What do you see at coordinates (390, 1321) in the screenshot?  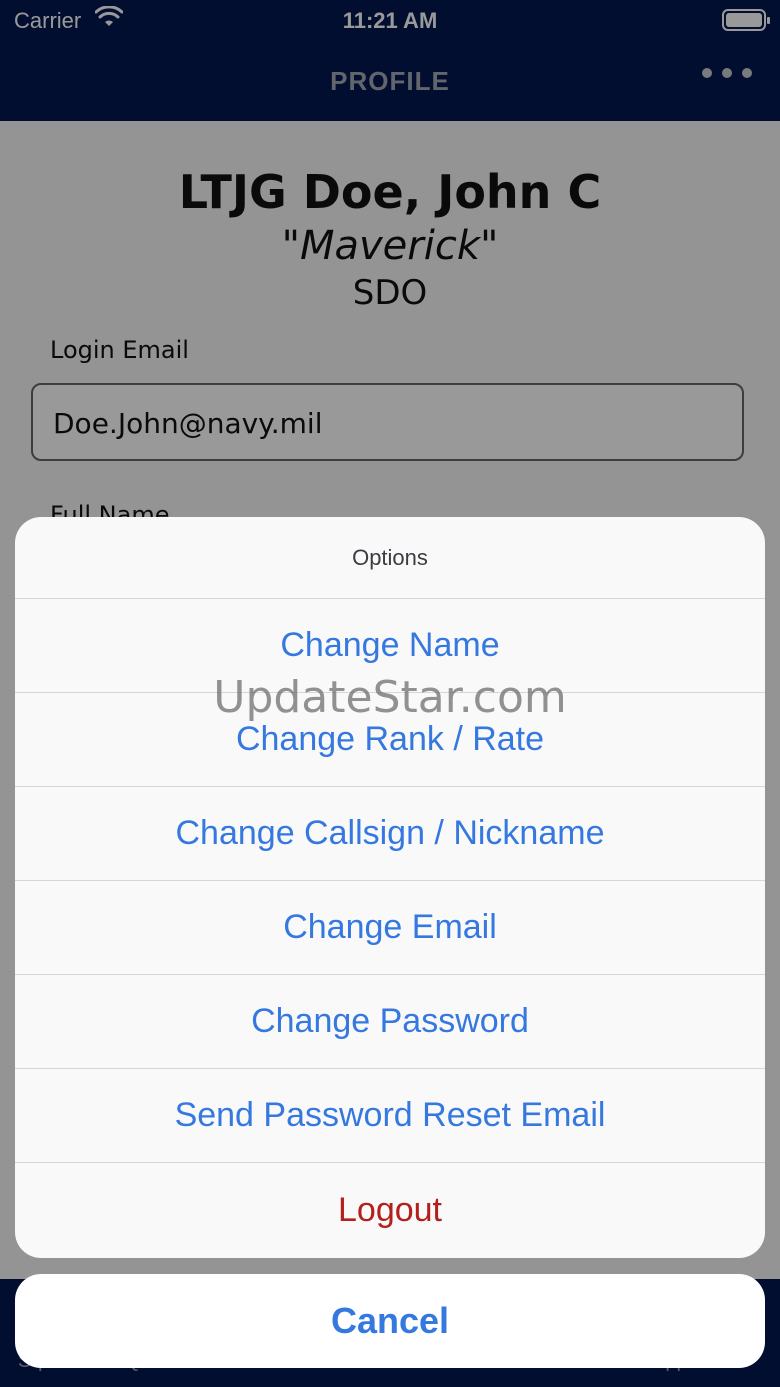 I see `cancel-button: Cancel` at bounding box center [390, 1321].